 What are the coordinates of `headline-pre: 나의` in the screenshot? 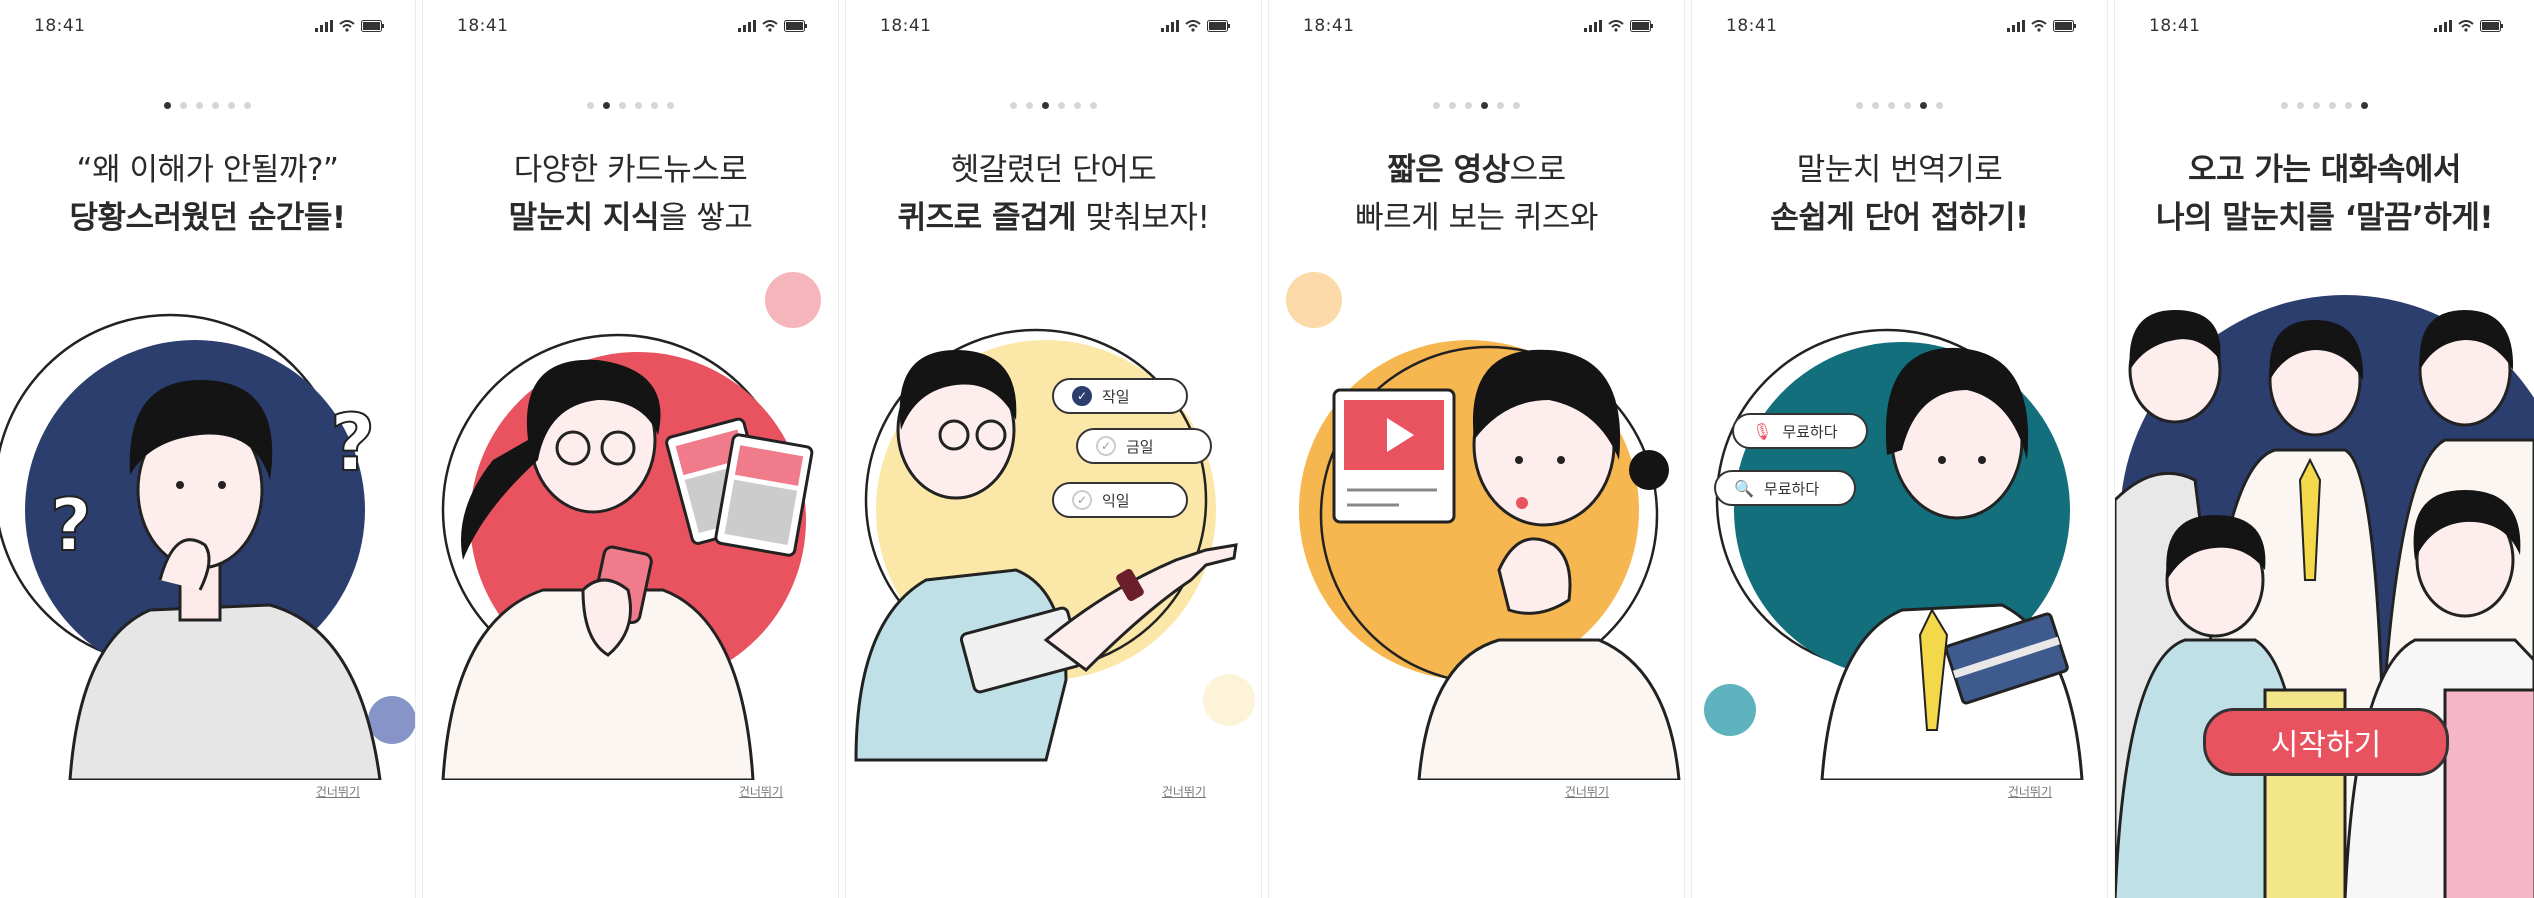 It's located at (2189, 218).